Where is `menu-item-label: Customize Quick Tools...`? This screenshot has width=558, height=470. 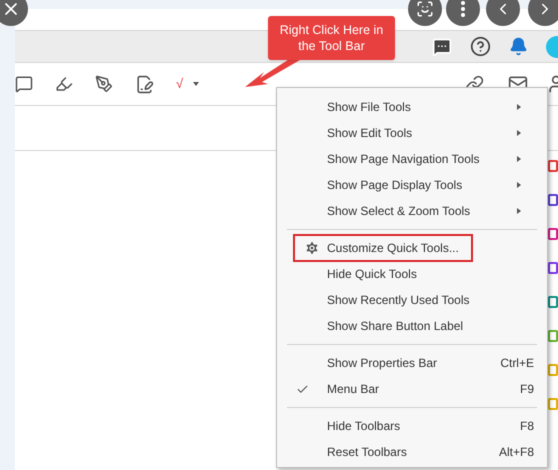 menu-item-label: Customize Quick Tools... is located at coordinates (393, 248).